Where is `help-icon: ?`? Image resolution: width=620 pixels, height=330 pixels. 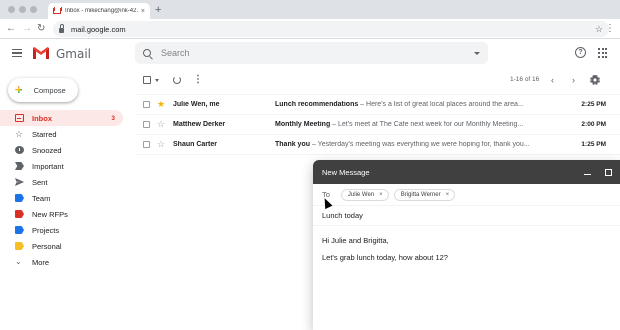 help-icon: ? is located at coordinates (580, 52).